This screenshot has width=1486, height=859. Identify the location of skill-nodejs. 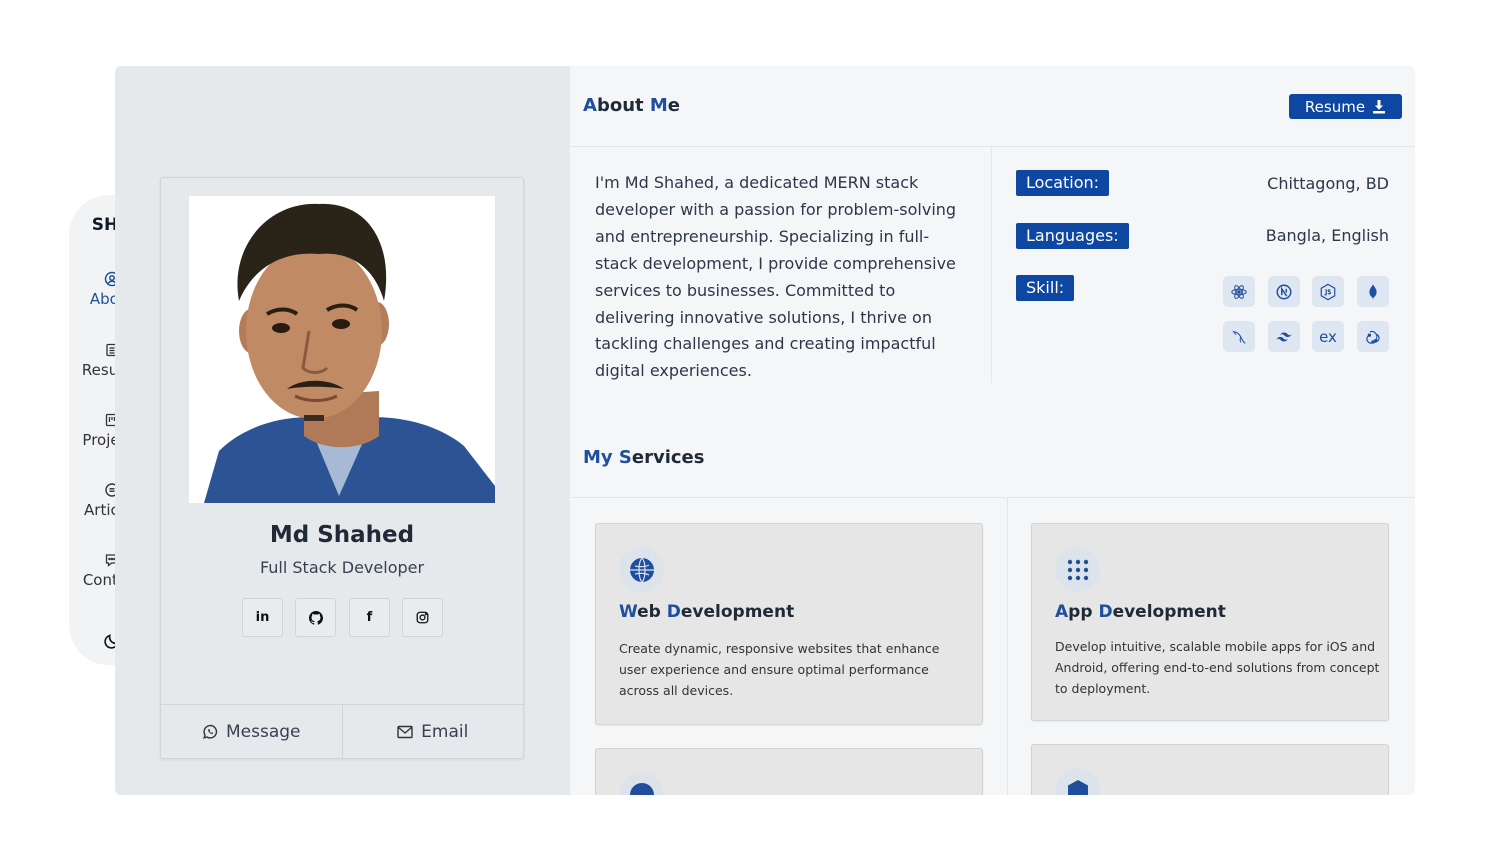
(1328, 291).